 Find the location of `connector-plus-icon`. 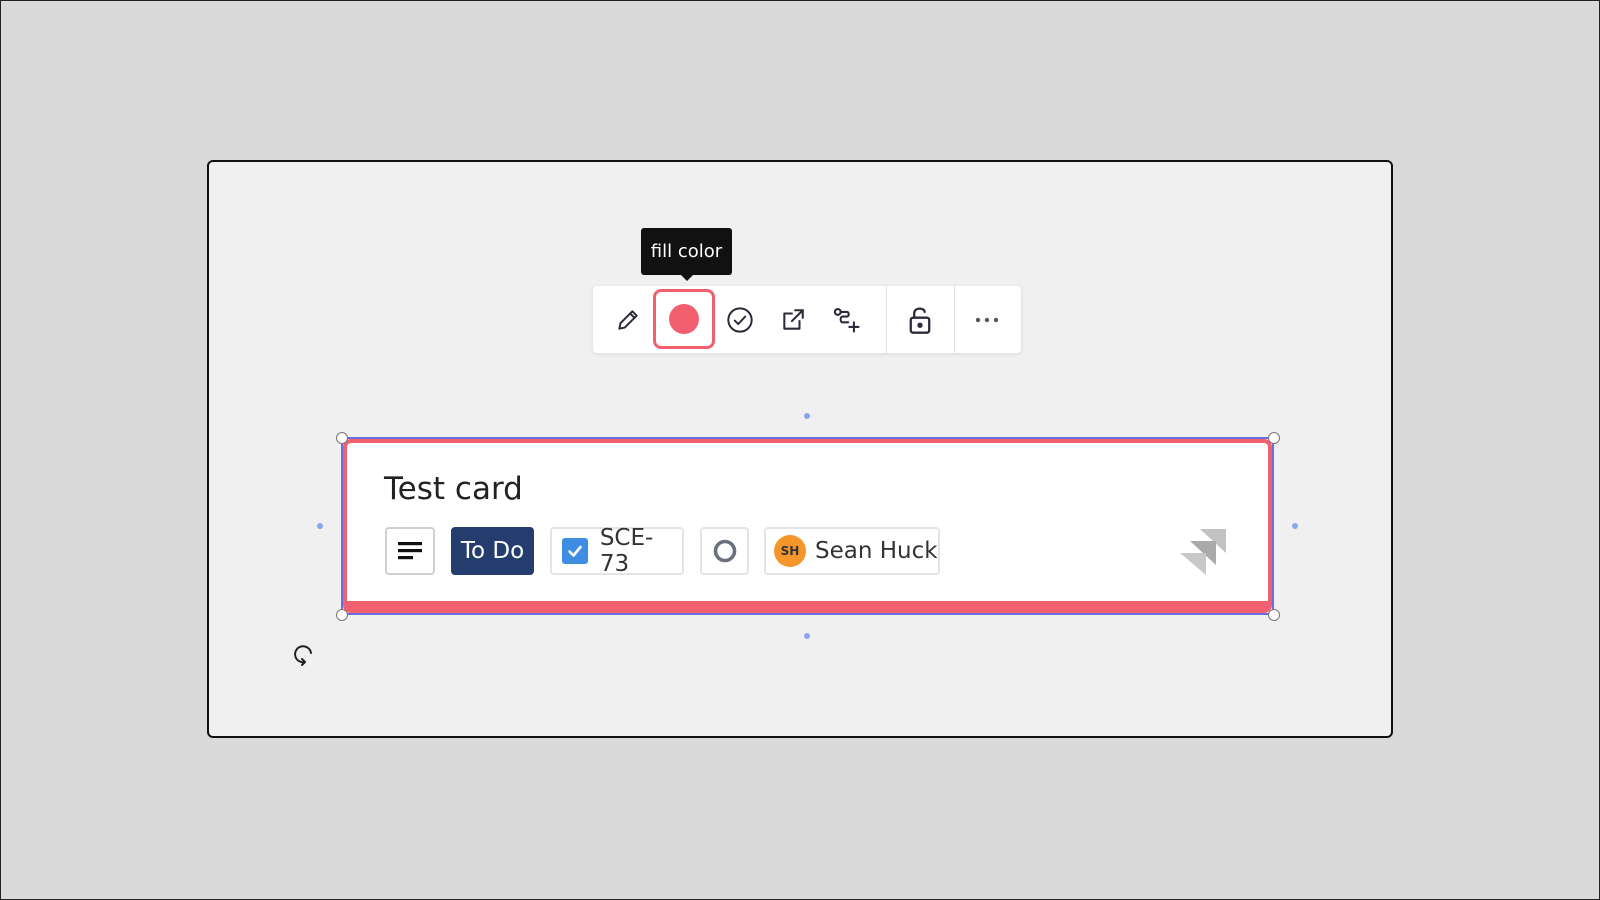

connector-plus-icon is located at coordinates (846, 320).